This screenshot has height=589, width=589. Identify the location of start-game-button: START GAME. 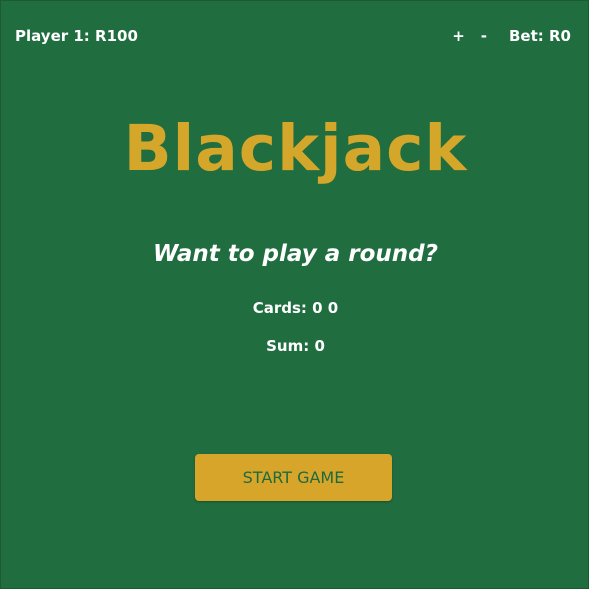
(293, 477).